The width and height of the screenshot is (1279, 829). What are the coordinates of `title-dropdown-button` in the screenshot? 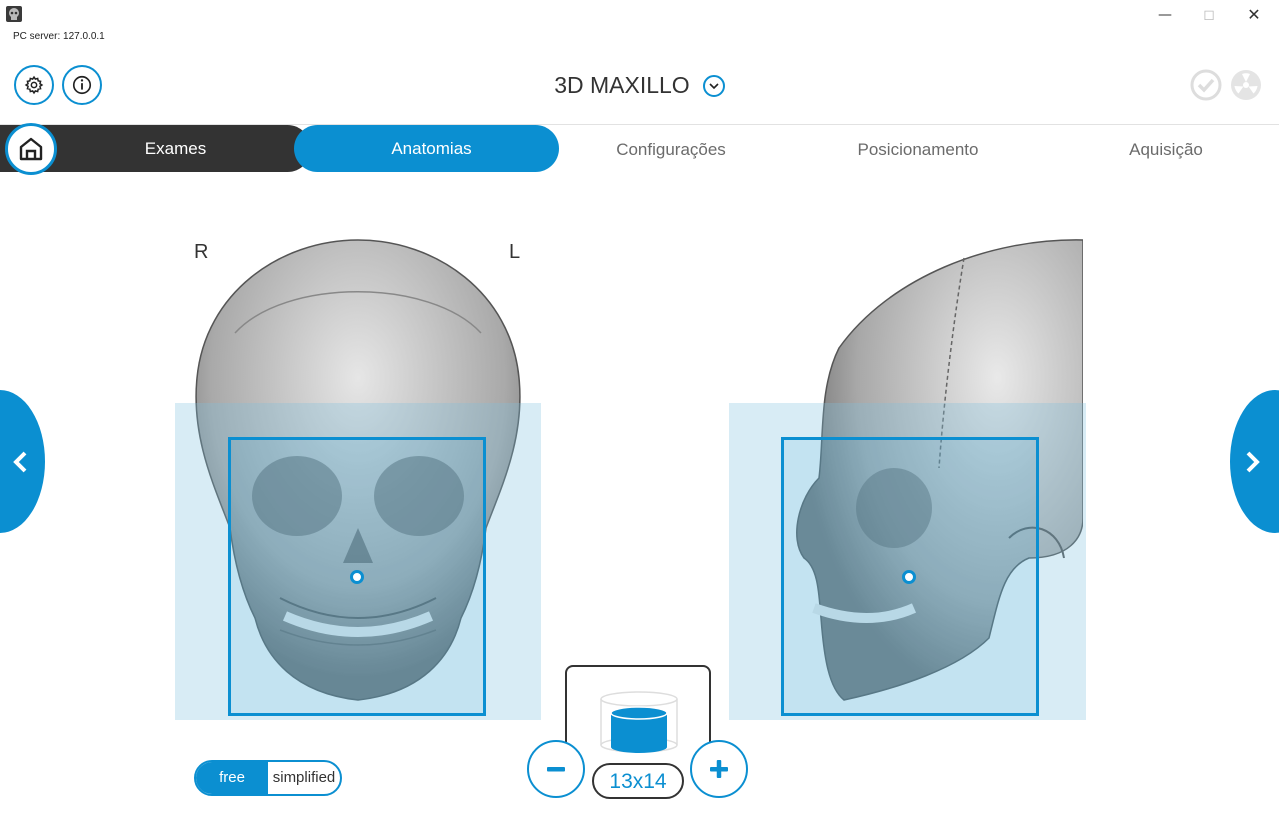 It's located at (713, 85).